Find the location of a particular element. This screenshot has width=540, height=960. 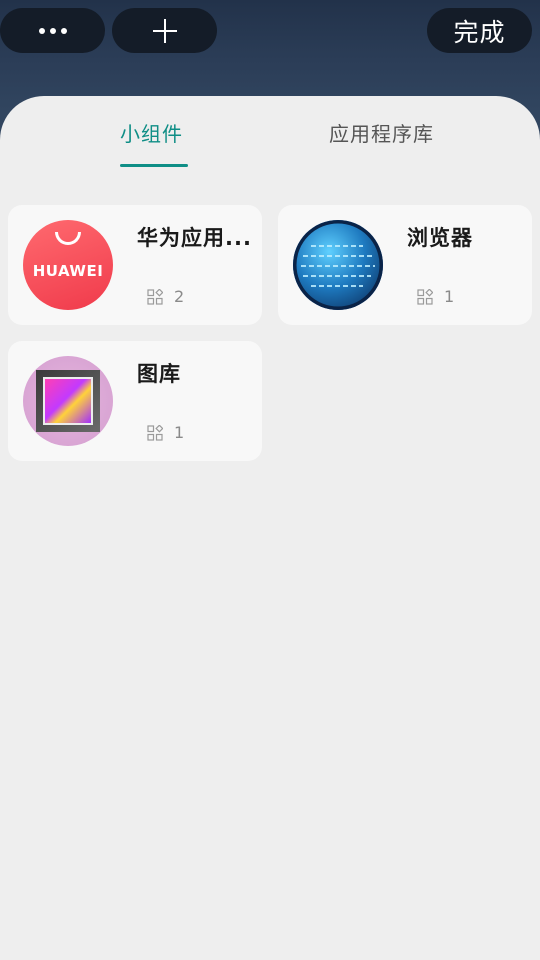

widget-count: 2 is located at coordinates (165, 296).